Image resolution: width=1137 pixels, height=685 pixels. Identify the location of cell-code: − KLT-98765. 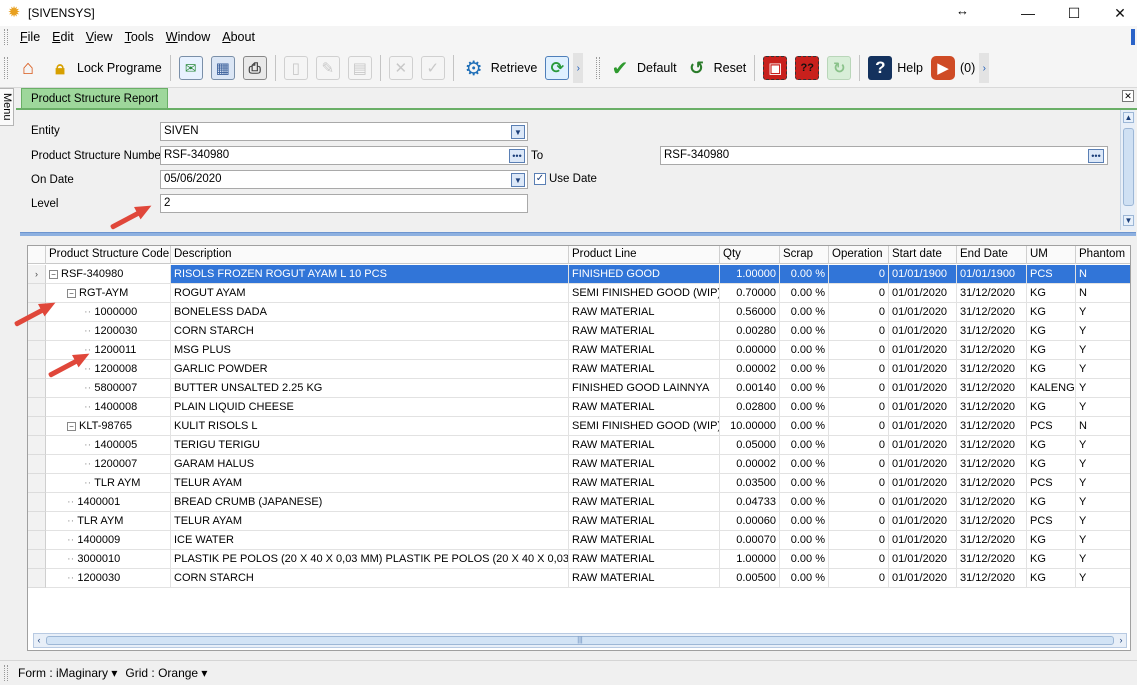
(108, 426).